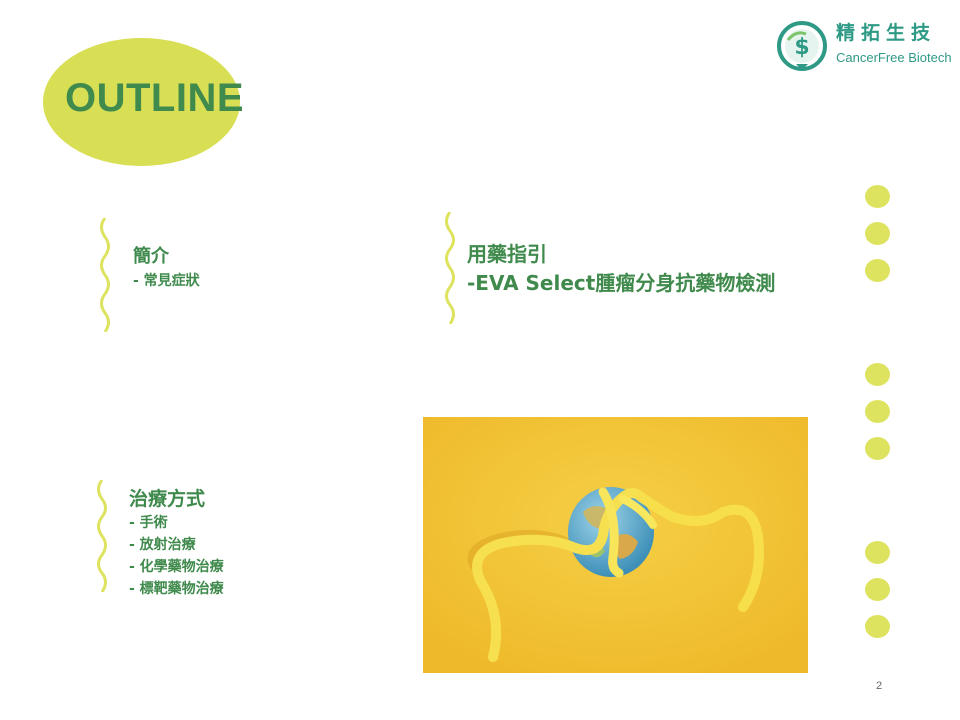 The height and width of the screenshot is (720, 960). I want to click on section-treatment: 治療方式 - 手術 - 放射治療 - 化學藥物治療 - 標靶藥物治療, so click(176, 543).